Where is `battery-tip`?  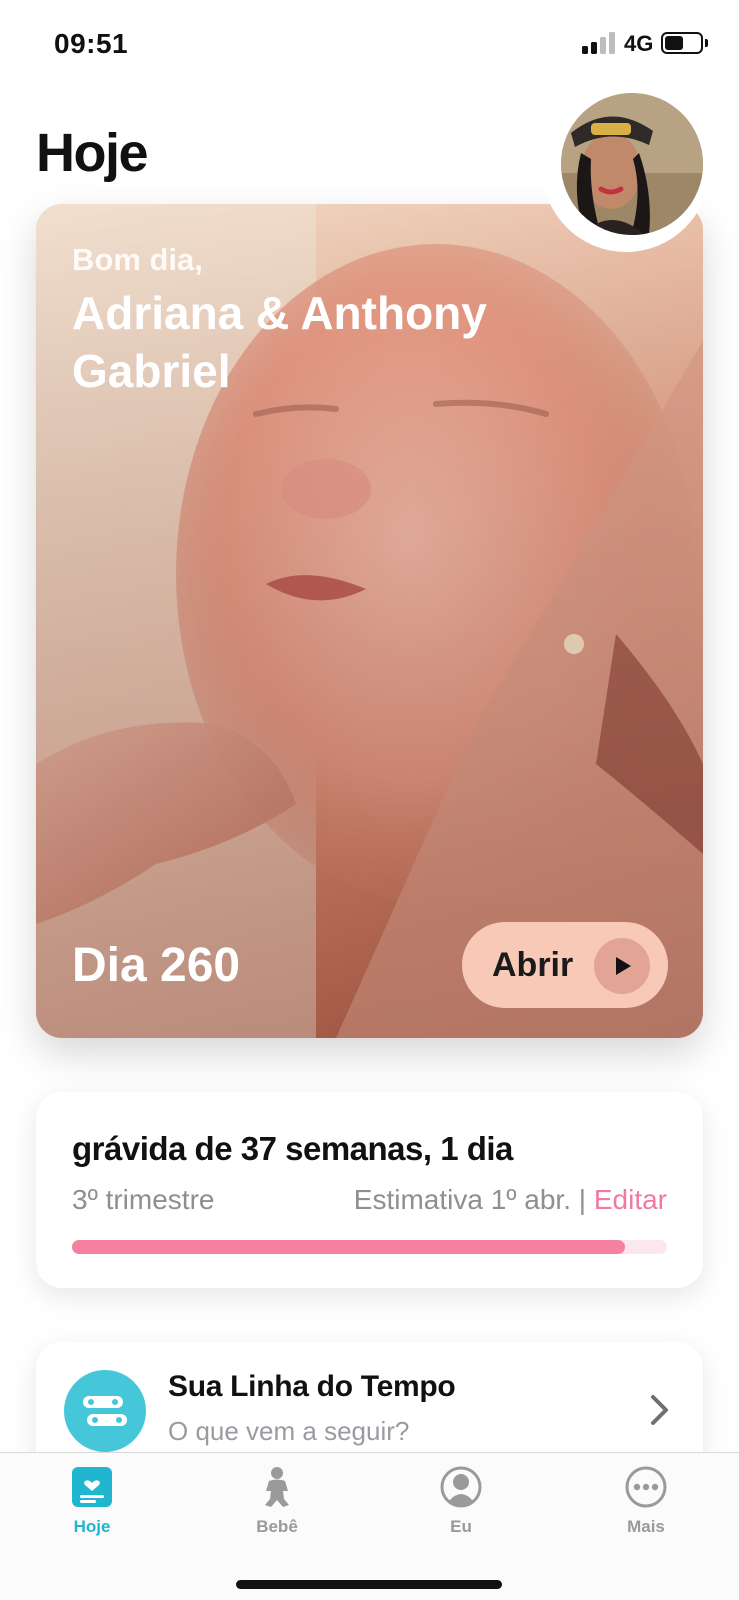 battery-tip is located at coordinates (706, 43).